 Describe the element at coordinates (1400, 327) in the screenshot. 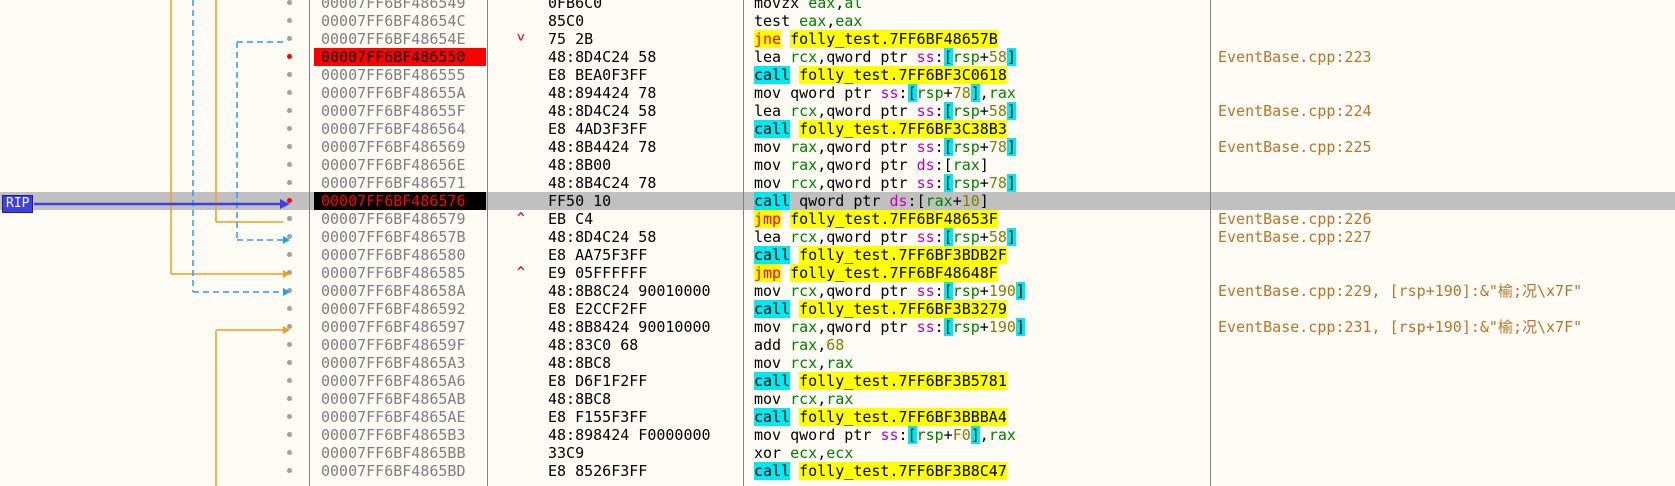

I see `comment-cell: EventBase.cpp:231, [rsp+190]:&"榆;况\x7F"` at that location.